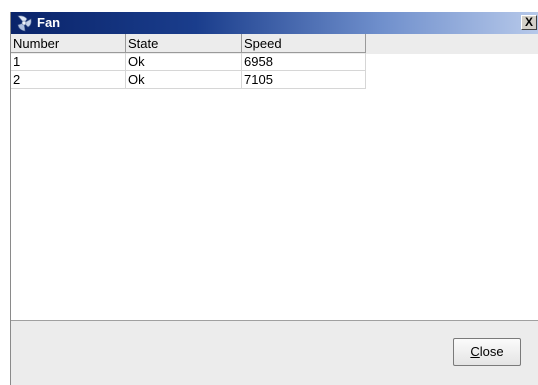  What do you see at coordinates (49, 22) in the screenshot?
I see `window-title: Fan` at bounding box center [49, 22].